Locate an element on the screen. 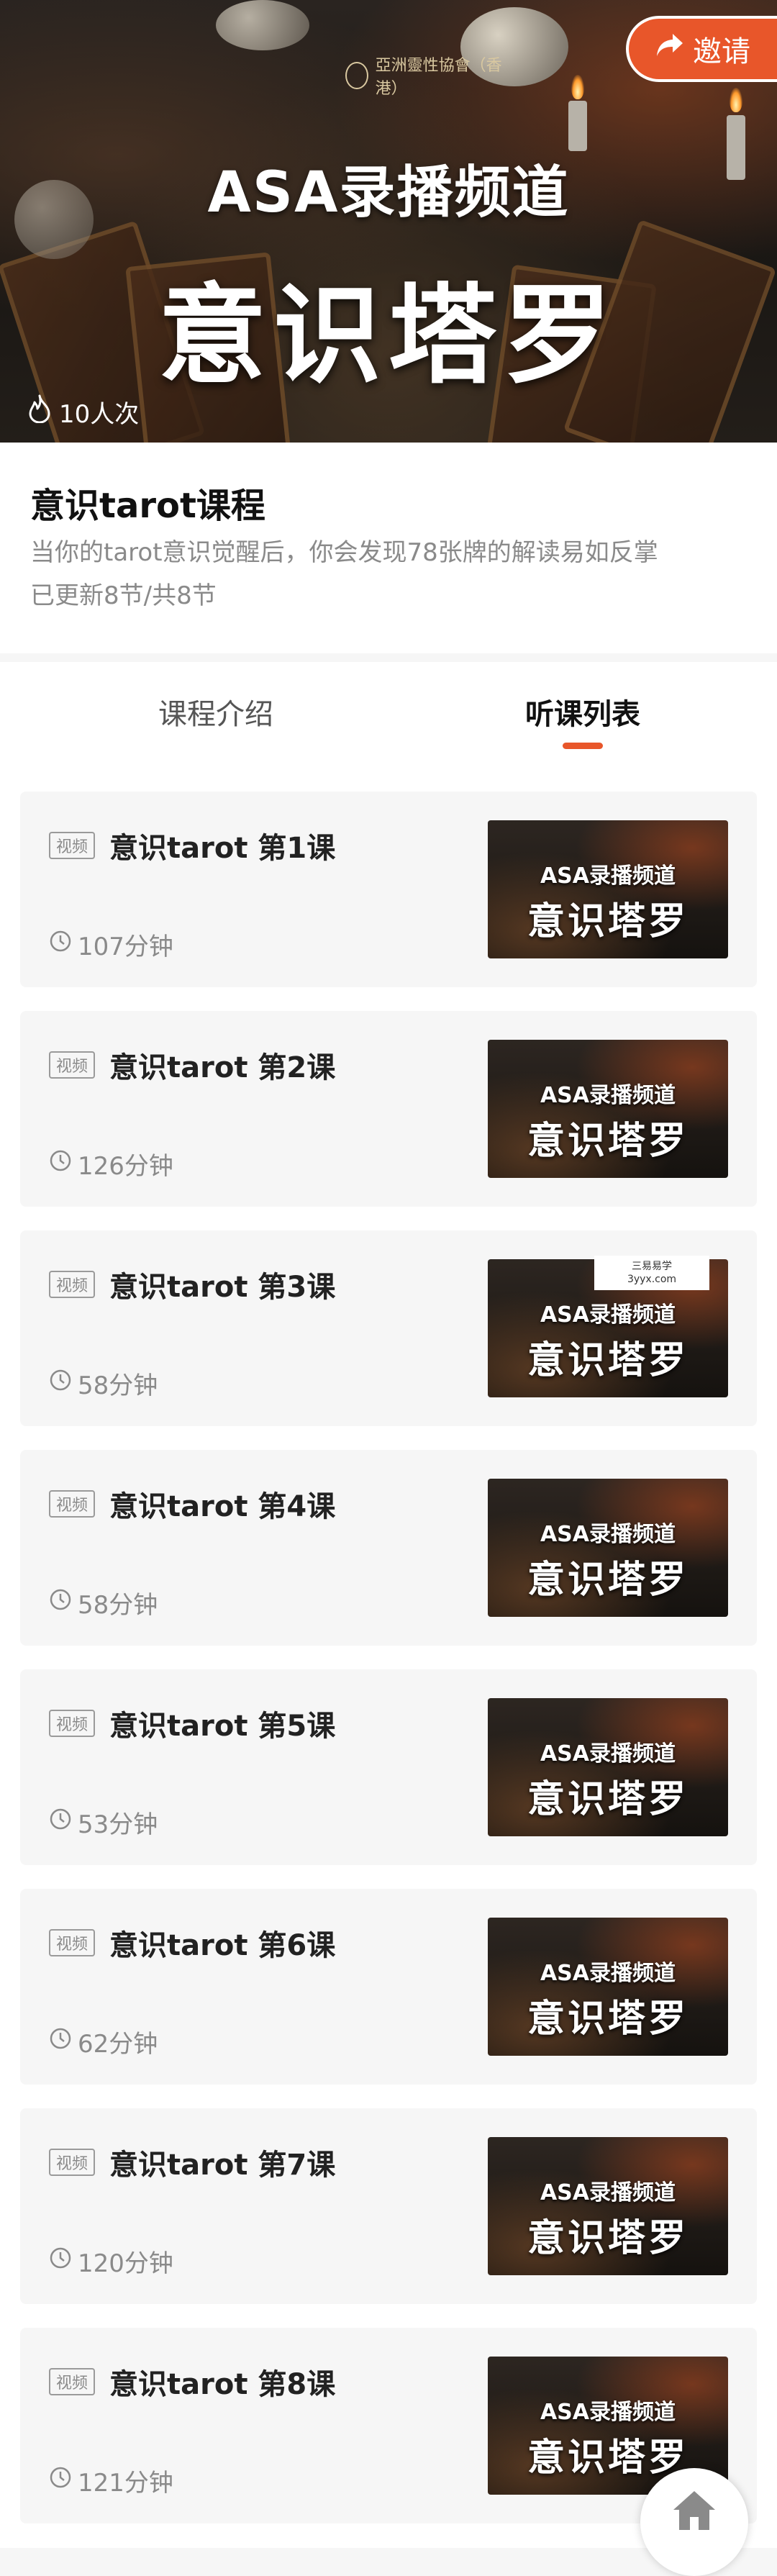  lesson-title: 意识tarot 第1课 is located at coordinates (223, 848).